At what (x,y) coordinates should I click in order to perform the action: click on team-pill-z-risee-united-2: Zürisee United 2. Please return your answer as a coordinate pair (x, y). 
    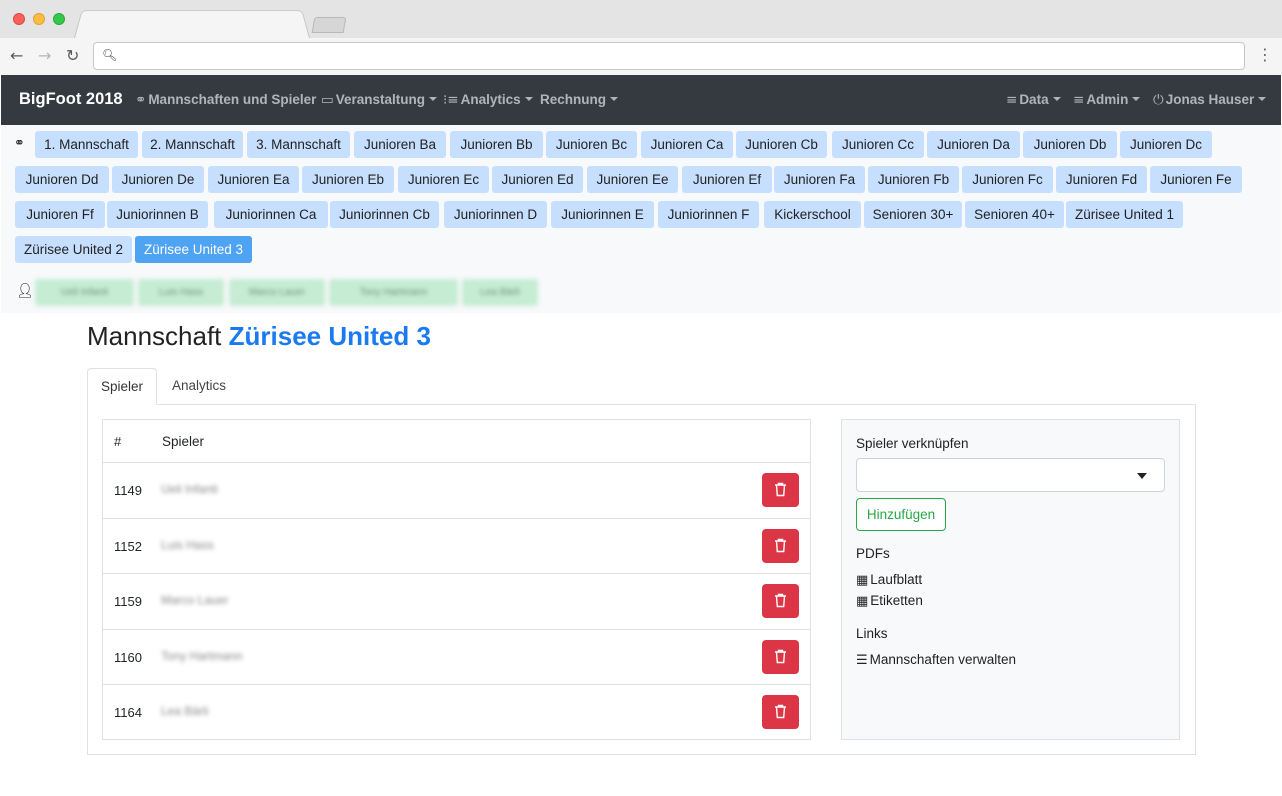
    Looking at the image, I should click on (73, 249).